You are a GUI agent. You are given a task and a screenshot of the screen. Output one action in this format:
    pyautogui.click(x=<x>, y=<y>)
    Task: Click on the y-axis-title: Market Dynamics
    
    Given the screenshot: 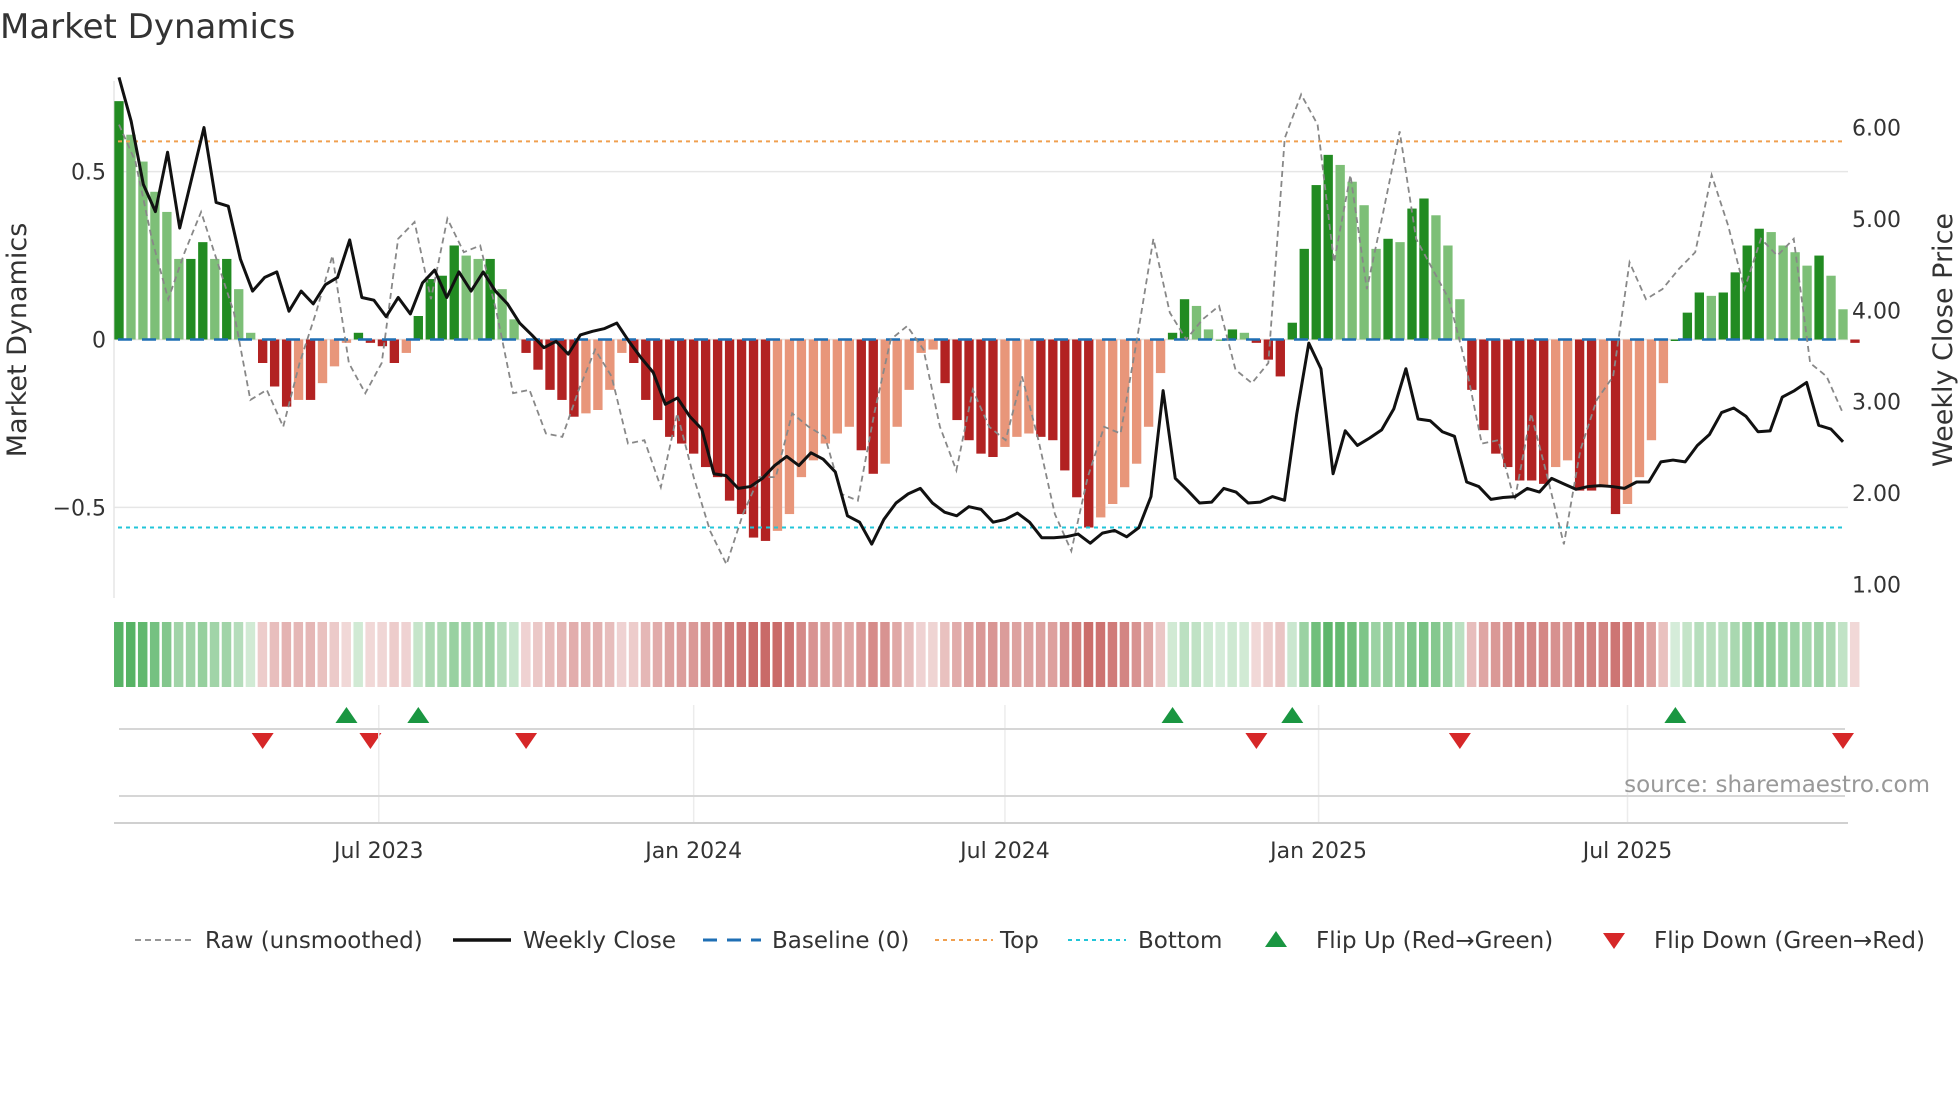 What is the action you would take?
    pyautogui.click(x=17, y=340)
    